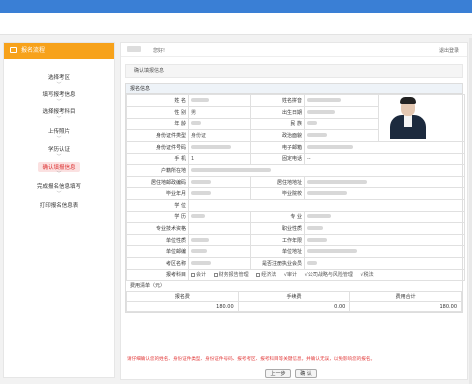 The width and height of the screenshot is (472, 384). Describe the element at coordinates (157, 240) in the screenshot. I see `label-work-unit: 单位性质` at that location.